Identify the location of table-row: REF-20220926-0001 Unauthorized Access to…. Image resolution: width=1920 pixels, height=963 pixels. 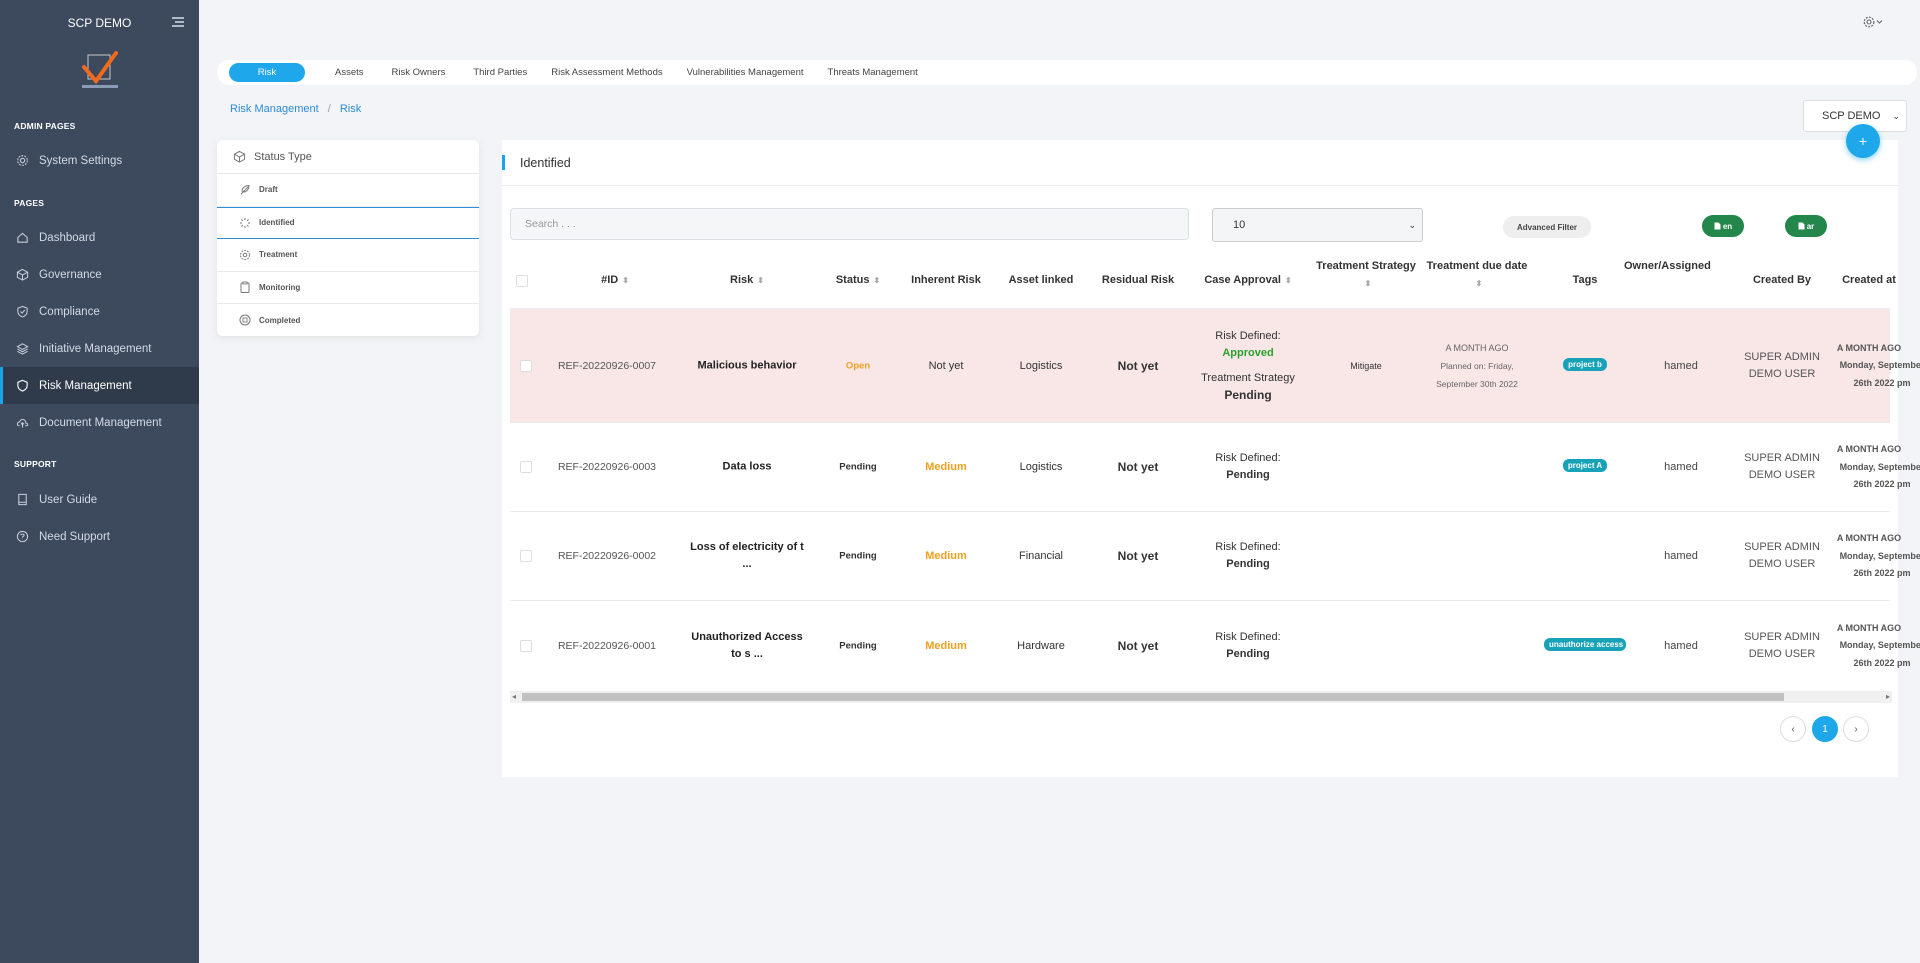
(1215, 645).